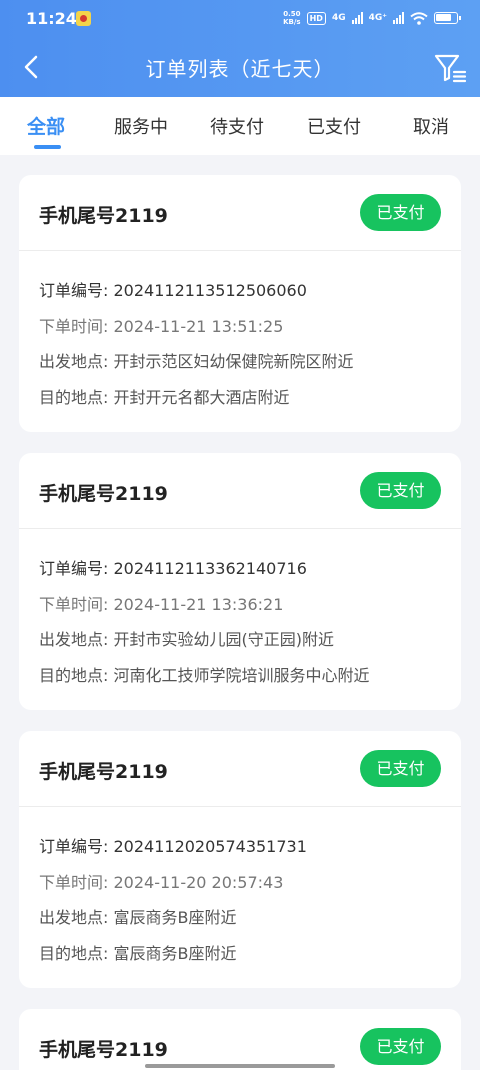 This screenshot has height=1070, width=480. I want to click on order-number-row: 订单编号: 2024112113512506060, so click(173, 289).